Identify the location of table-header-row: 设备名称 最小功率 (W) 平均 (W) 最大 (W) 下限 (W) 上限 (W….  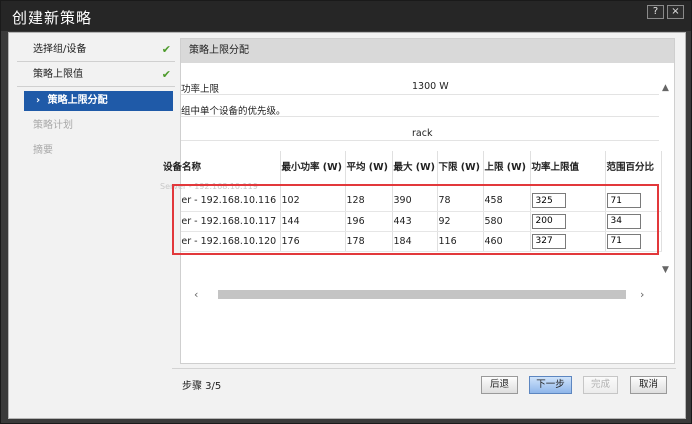
(412, 166).